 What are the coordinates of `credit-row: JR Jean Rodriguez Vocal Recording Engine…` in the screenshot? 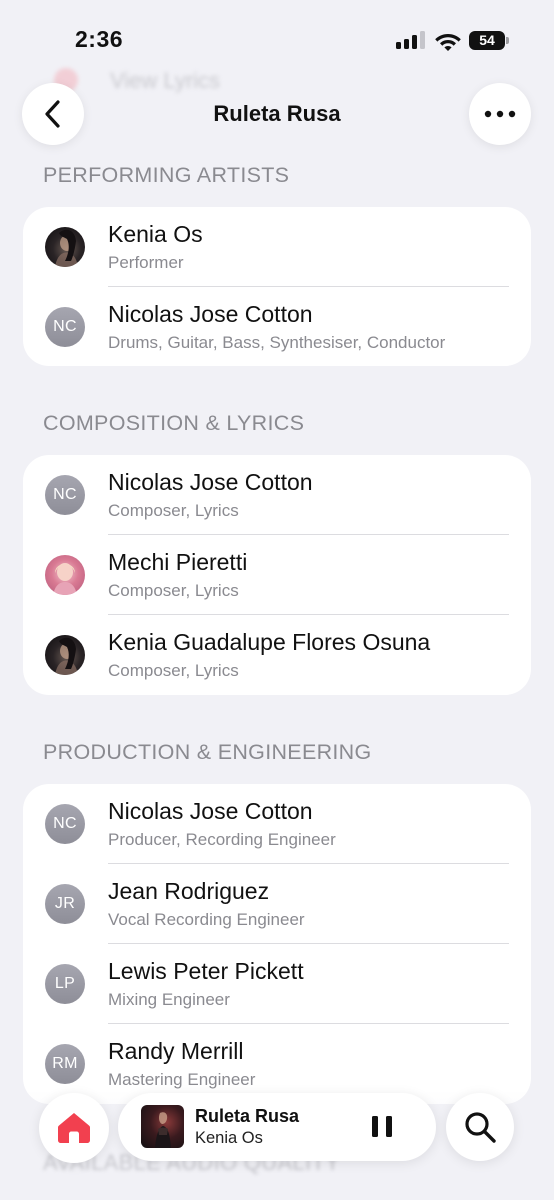 It's located at (277, 904).